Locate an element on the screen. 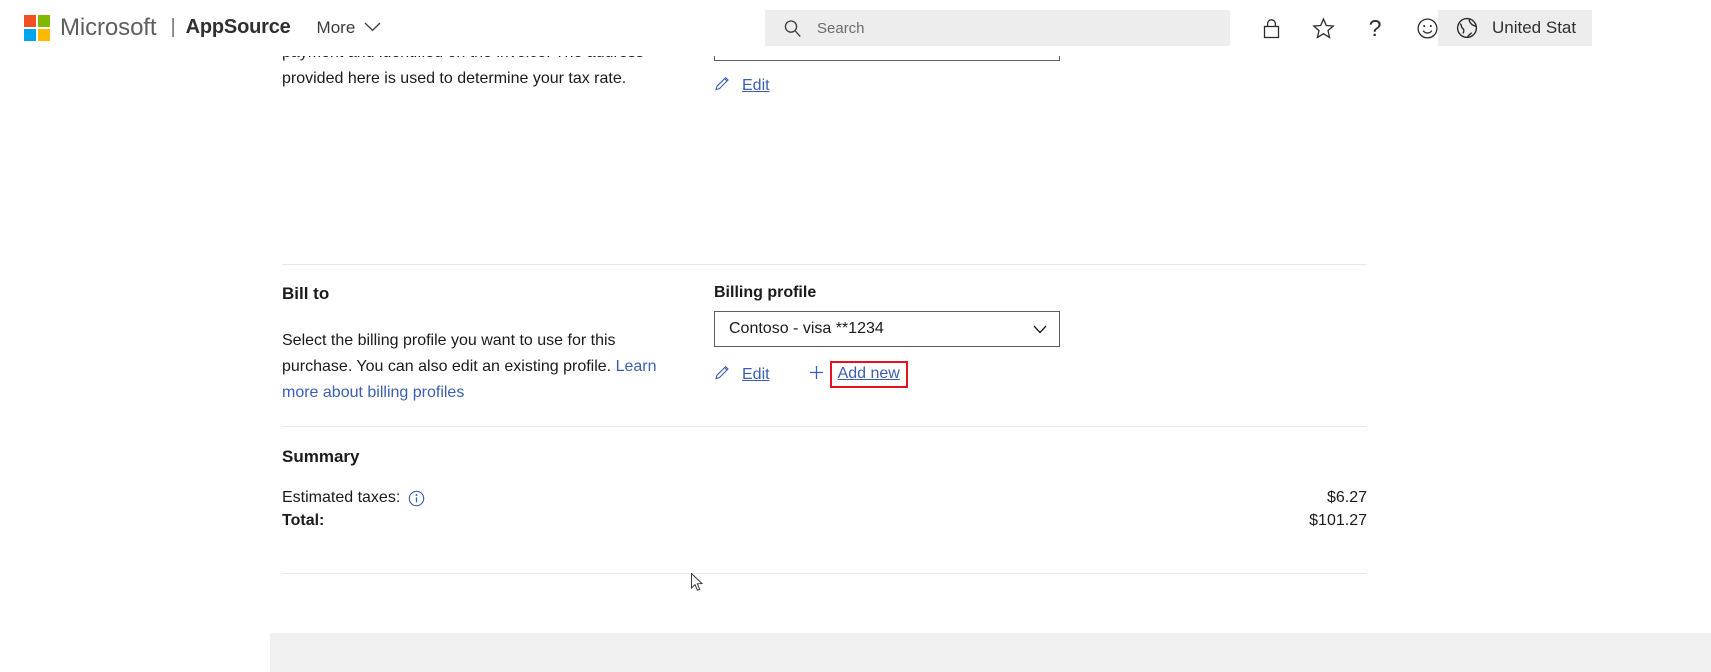 Image resolution: width=1711 pixels, height=672 pixels. more-menu-button: More is located at coordinates (349, 28).